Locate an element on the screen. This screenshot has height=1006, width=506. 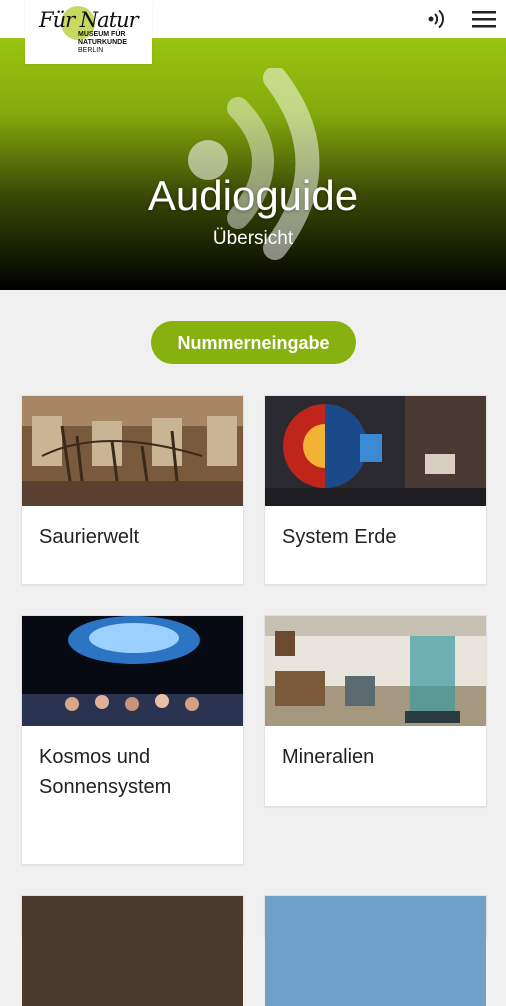
card-partial-left is located at coordinates (132, 950).